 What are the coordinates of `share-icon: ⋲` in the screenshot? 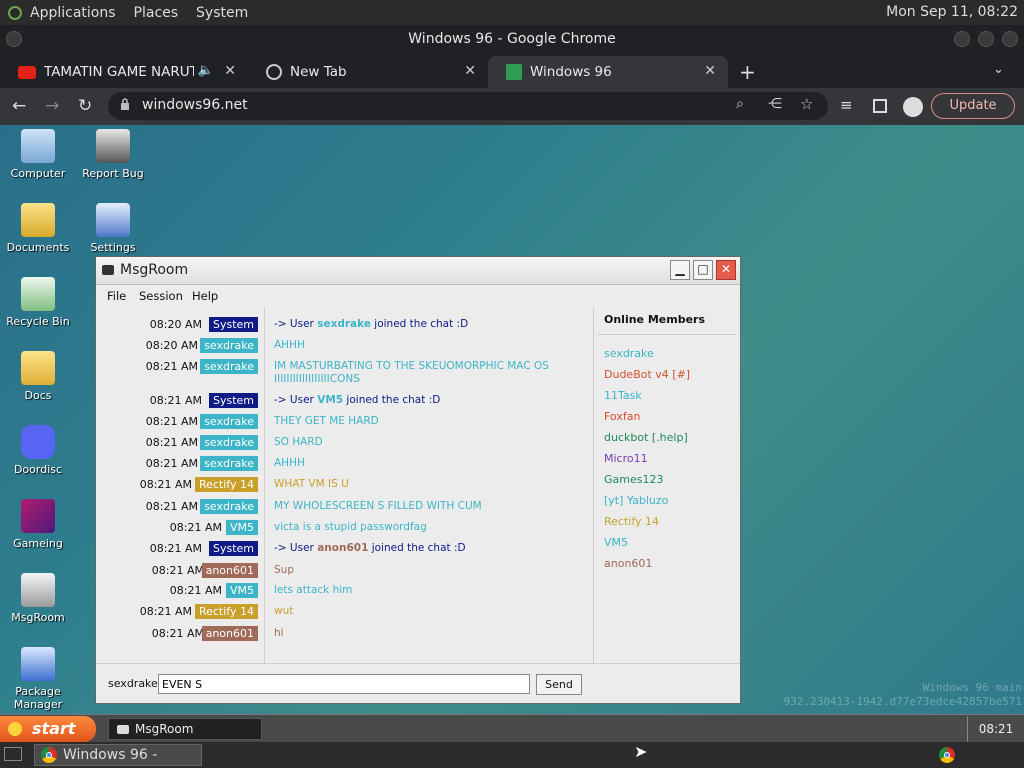 It's located at (775, 104).